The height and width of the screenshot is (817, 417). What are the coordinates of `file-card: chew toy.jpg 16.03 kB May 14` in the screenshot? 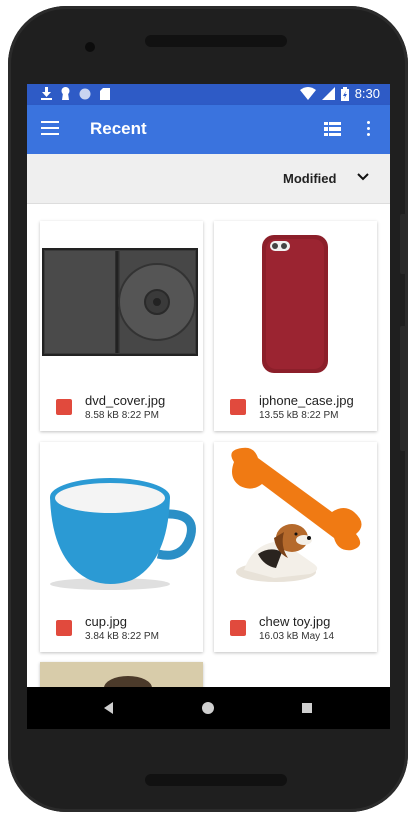 It's located at (295, 547).